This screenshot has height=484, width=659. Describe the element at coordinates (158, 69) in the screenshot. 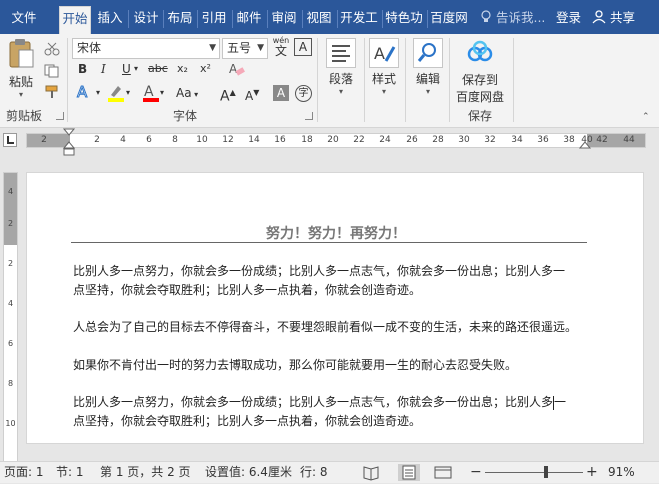

I see `strikethrough-button: abc` at that location.